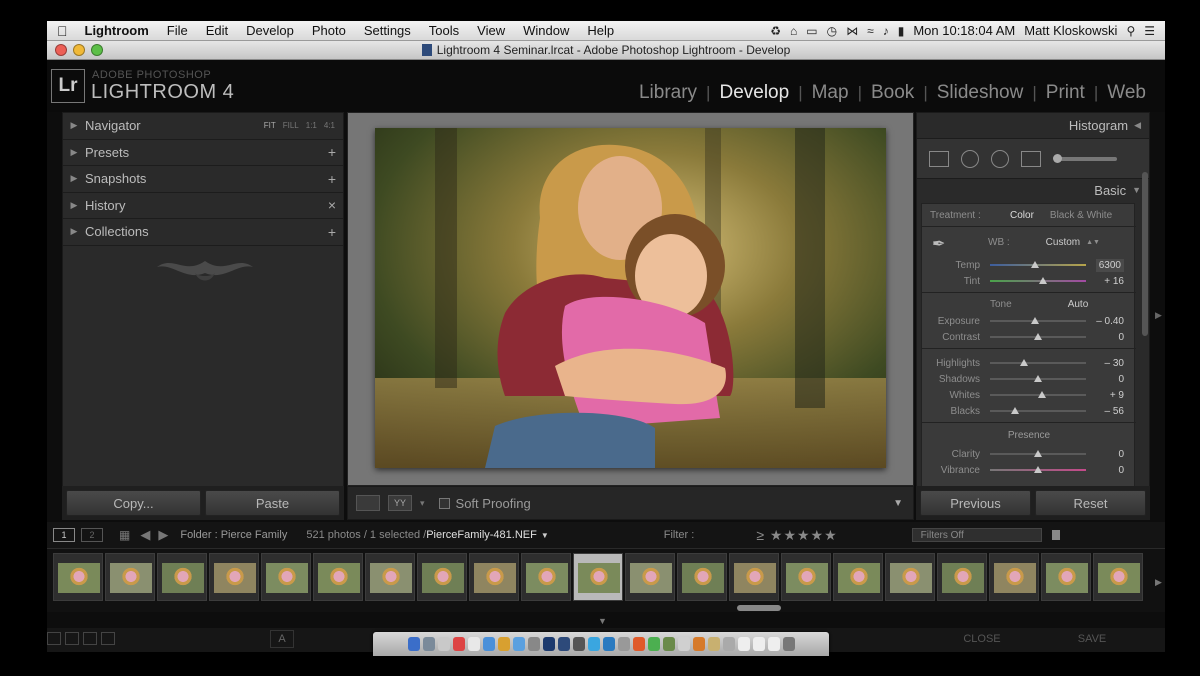  What do you see at coordinates (1038, 378) in the screenshot?
I see `shadows-slider` at bounding box center [1038, 378].